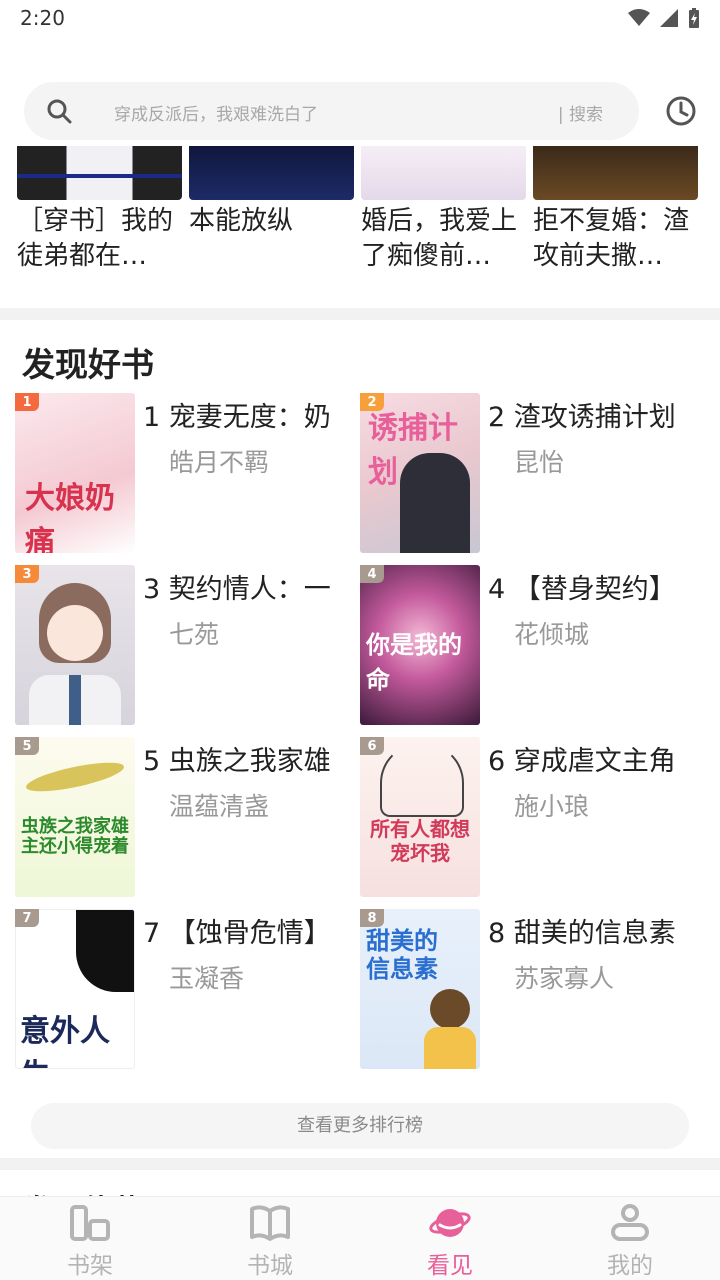  I want to click on wifi-icon, so click(639, 17).